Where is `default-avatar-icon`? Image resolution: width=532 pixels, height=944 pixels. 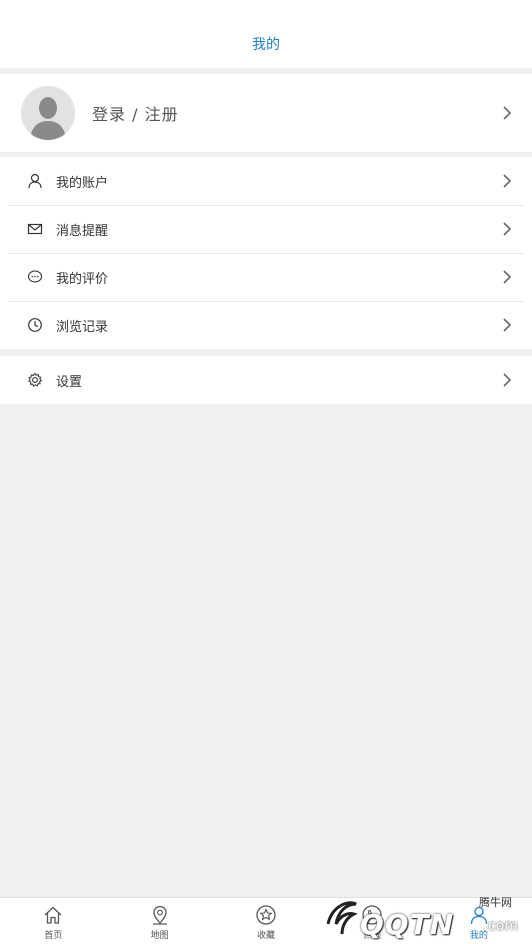 default-avatar-icon is located at coordinates (48, 113).